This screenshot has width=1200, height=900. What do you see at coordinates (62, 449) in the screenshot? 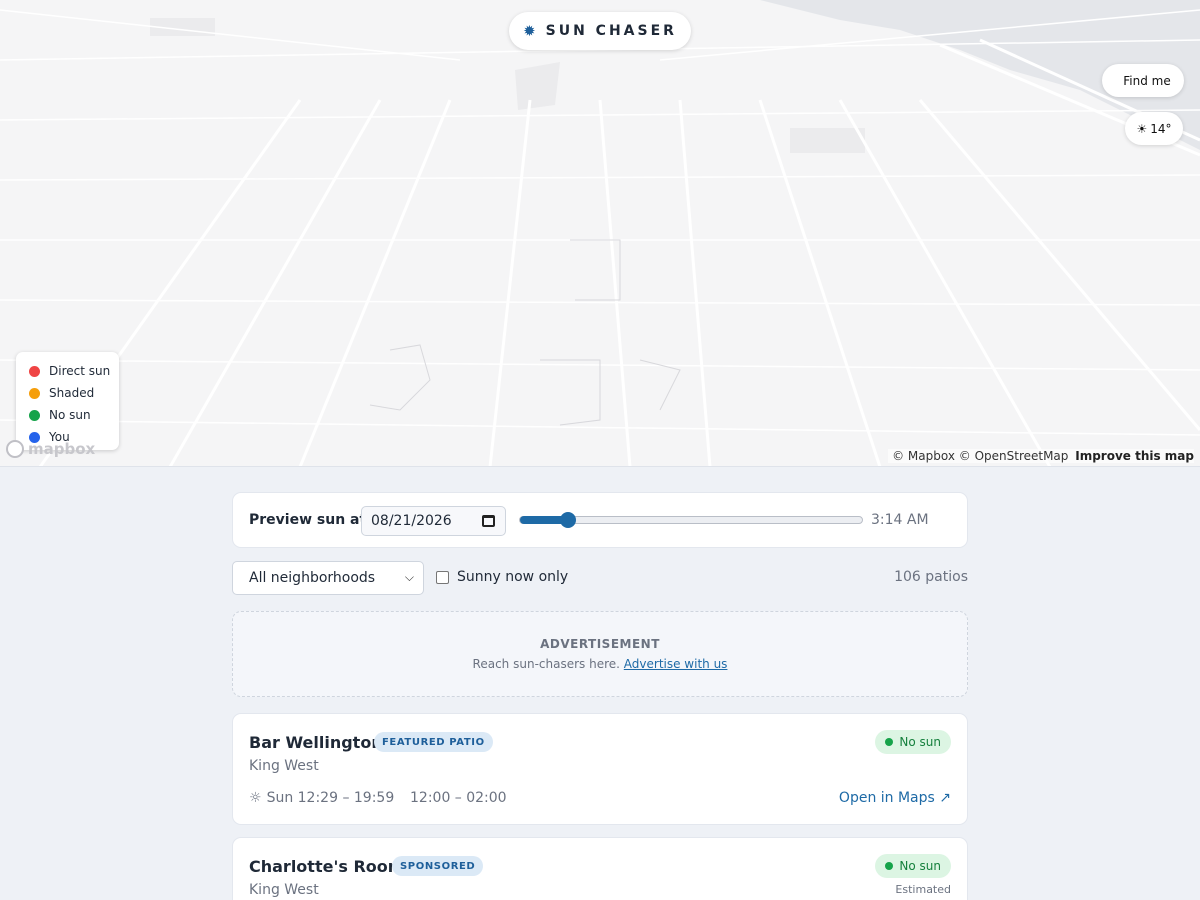
I see `mapbox-logo-text: mapbox` at bounding box center [62, 449].